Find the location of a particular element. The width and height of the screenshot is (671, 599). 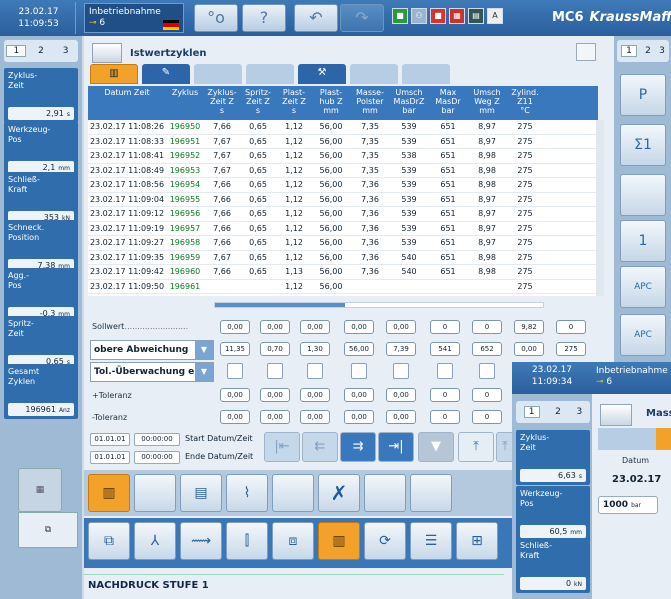

apc-button-2: APC is located at coordinates (643, 335).